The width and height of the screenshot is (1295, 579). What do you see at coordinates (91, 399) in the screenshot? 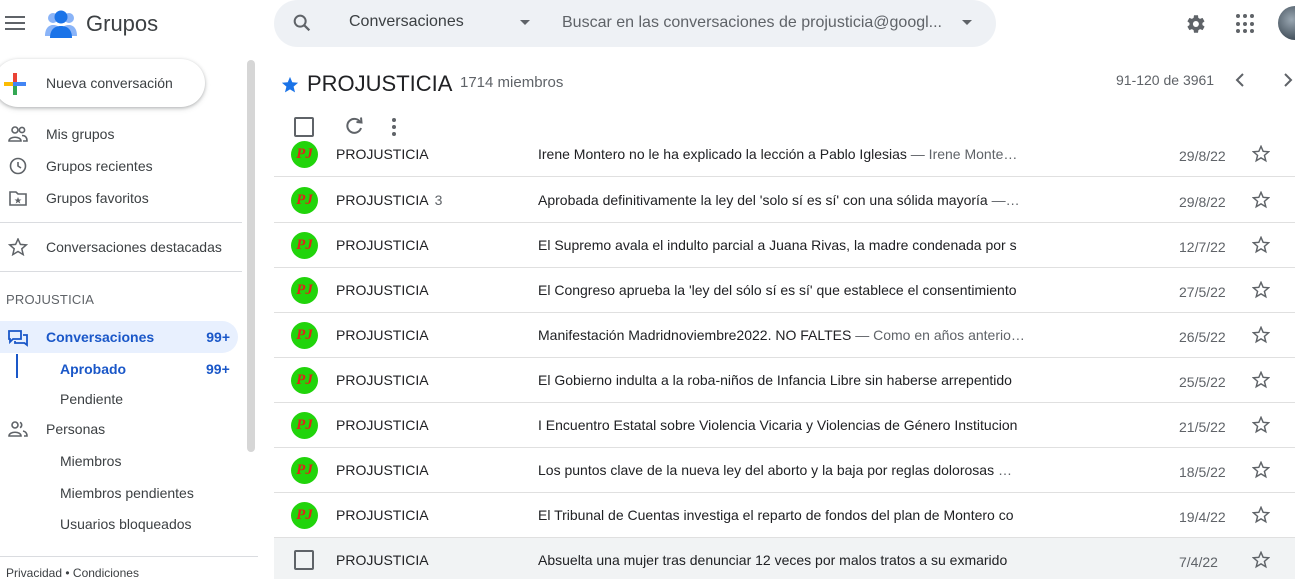
I see `sidebar-item-pending: Pendiente` at bounding box center [91, 399].